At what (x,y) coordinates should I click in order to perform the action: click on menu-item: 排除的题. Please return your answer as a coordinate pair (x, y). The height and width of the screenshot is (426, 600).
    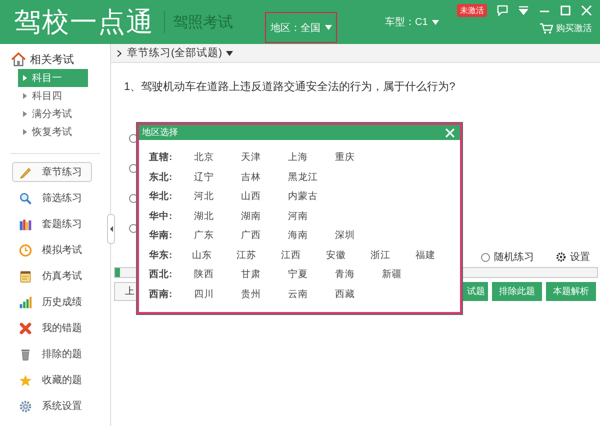
    Looking at the image, I should click on (52, 354).